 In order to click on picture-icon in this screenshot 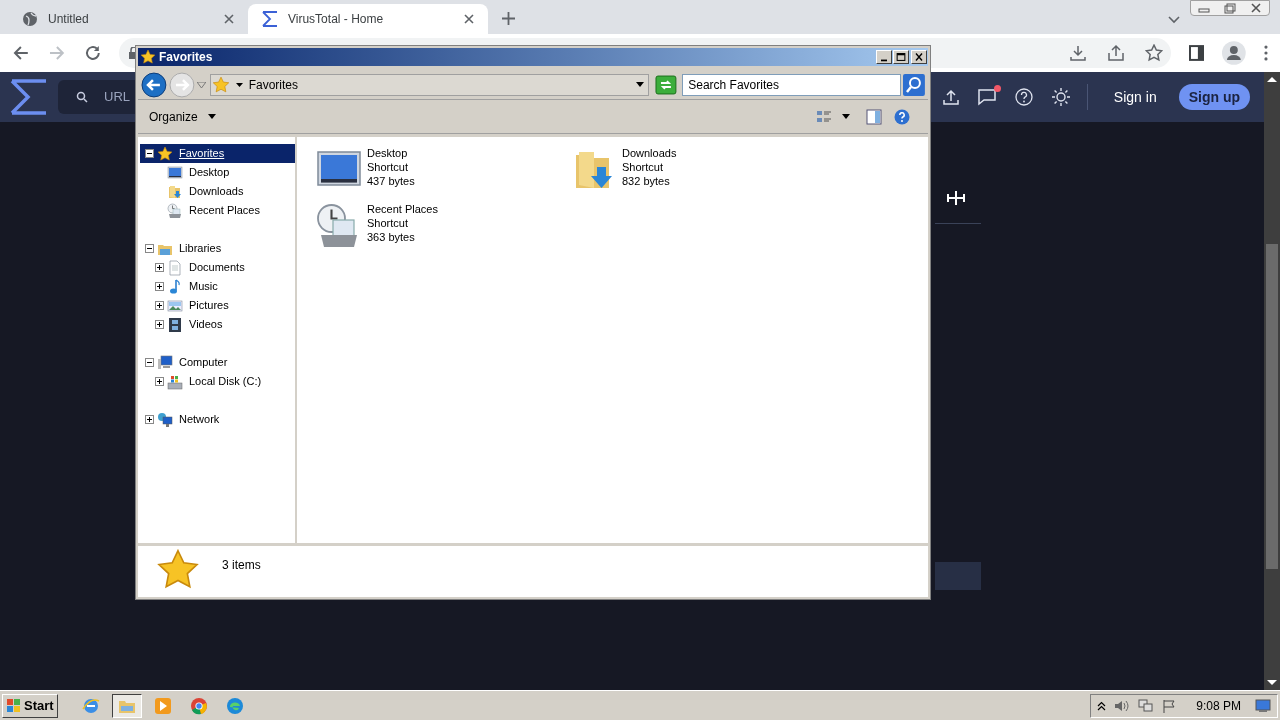, I will do `click(175, 305)`.